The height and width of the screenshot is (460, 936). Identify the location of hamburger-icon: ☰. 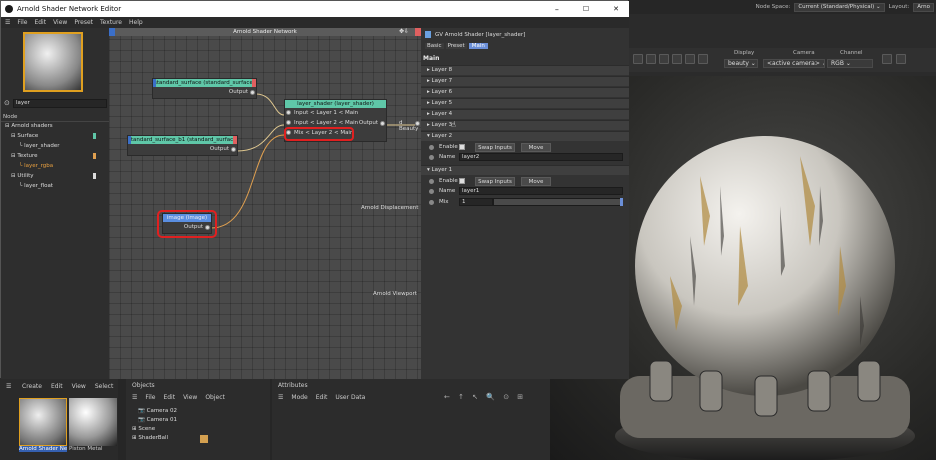
(7, 22).